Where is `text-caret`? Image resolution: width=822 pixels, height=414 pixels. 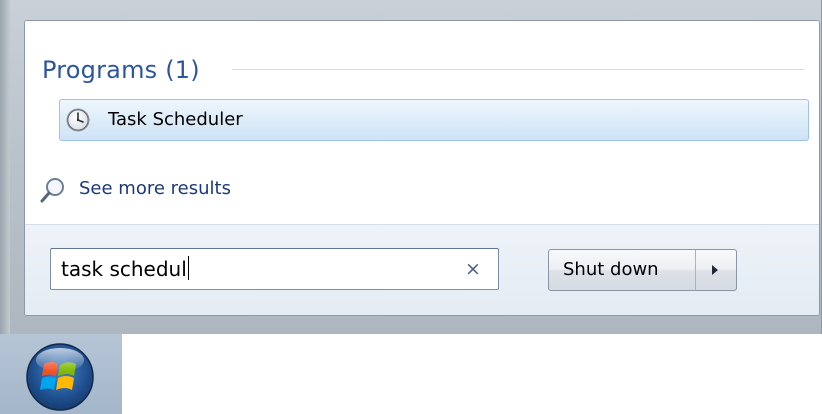 text-caret is located at coordinates (188, 268).